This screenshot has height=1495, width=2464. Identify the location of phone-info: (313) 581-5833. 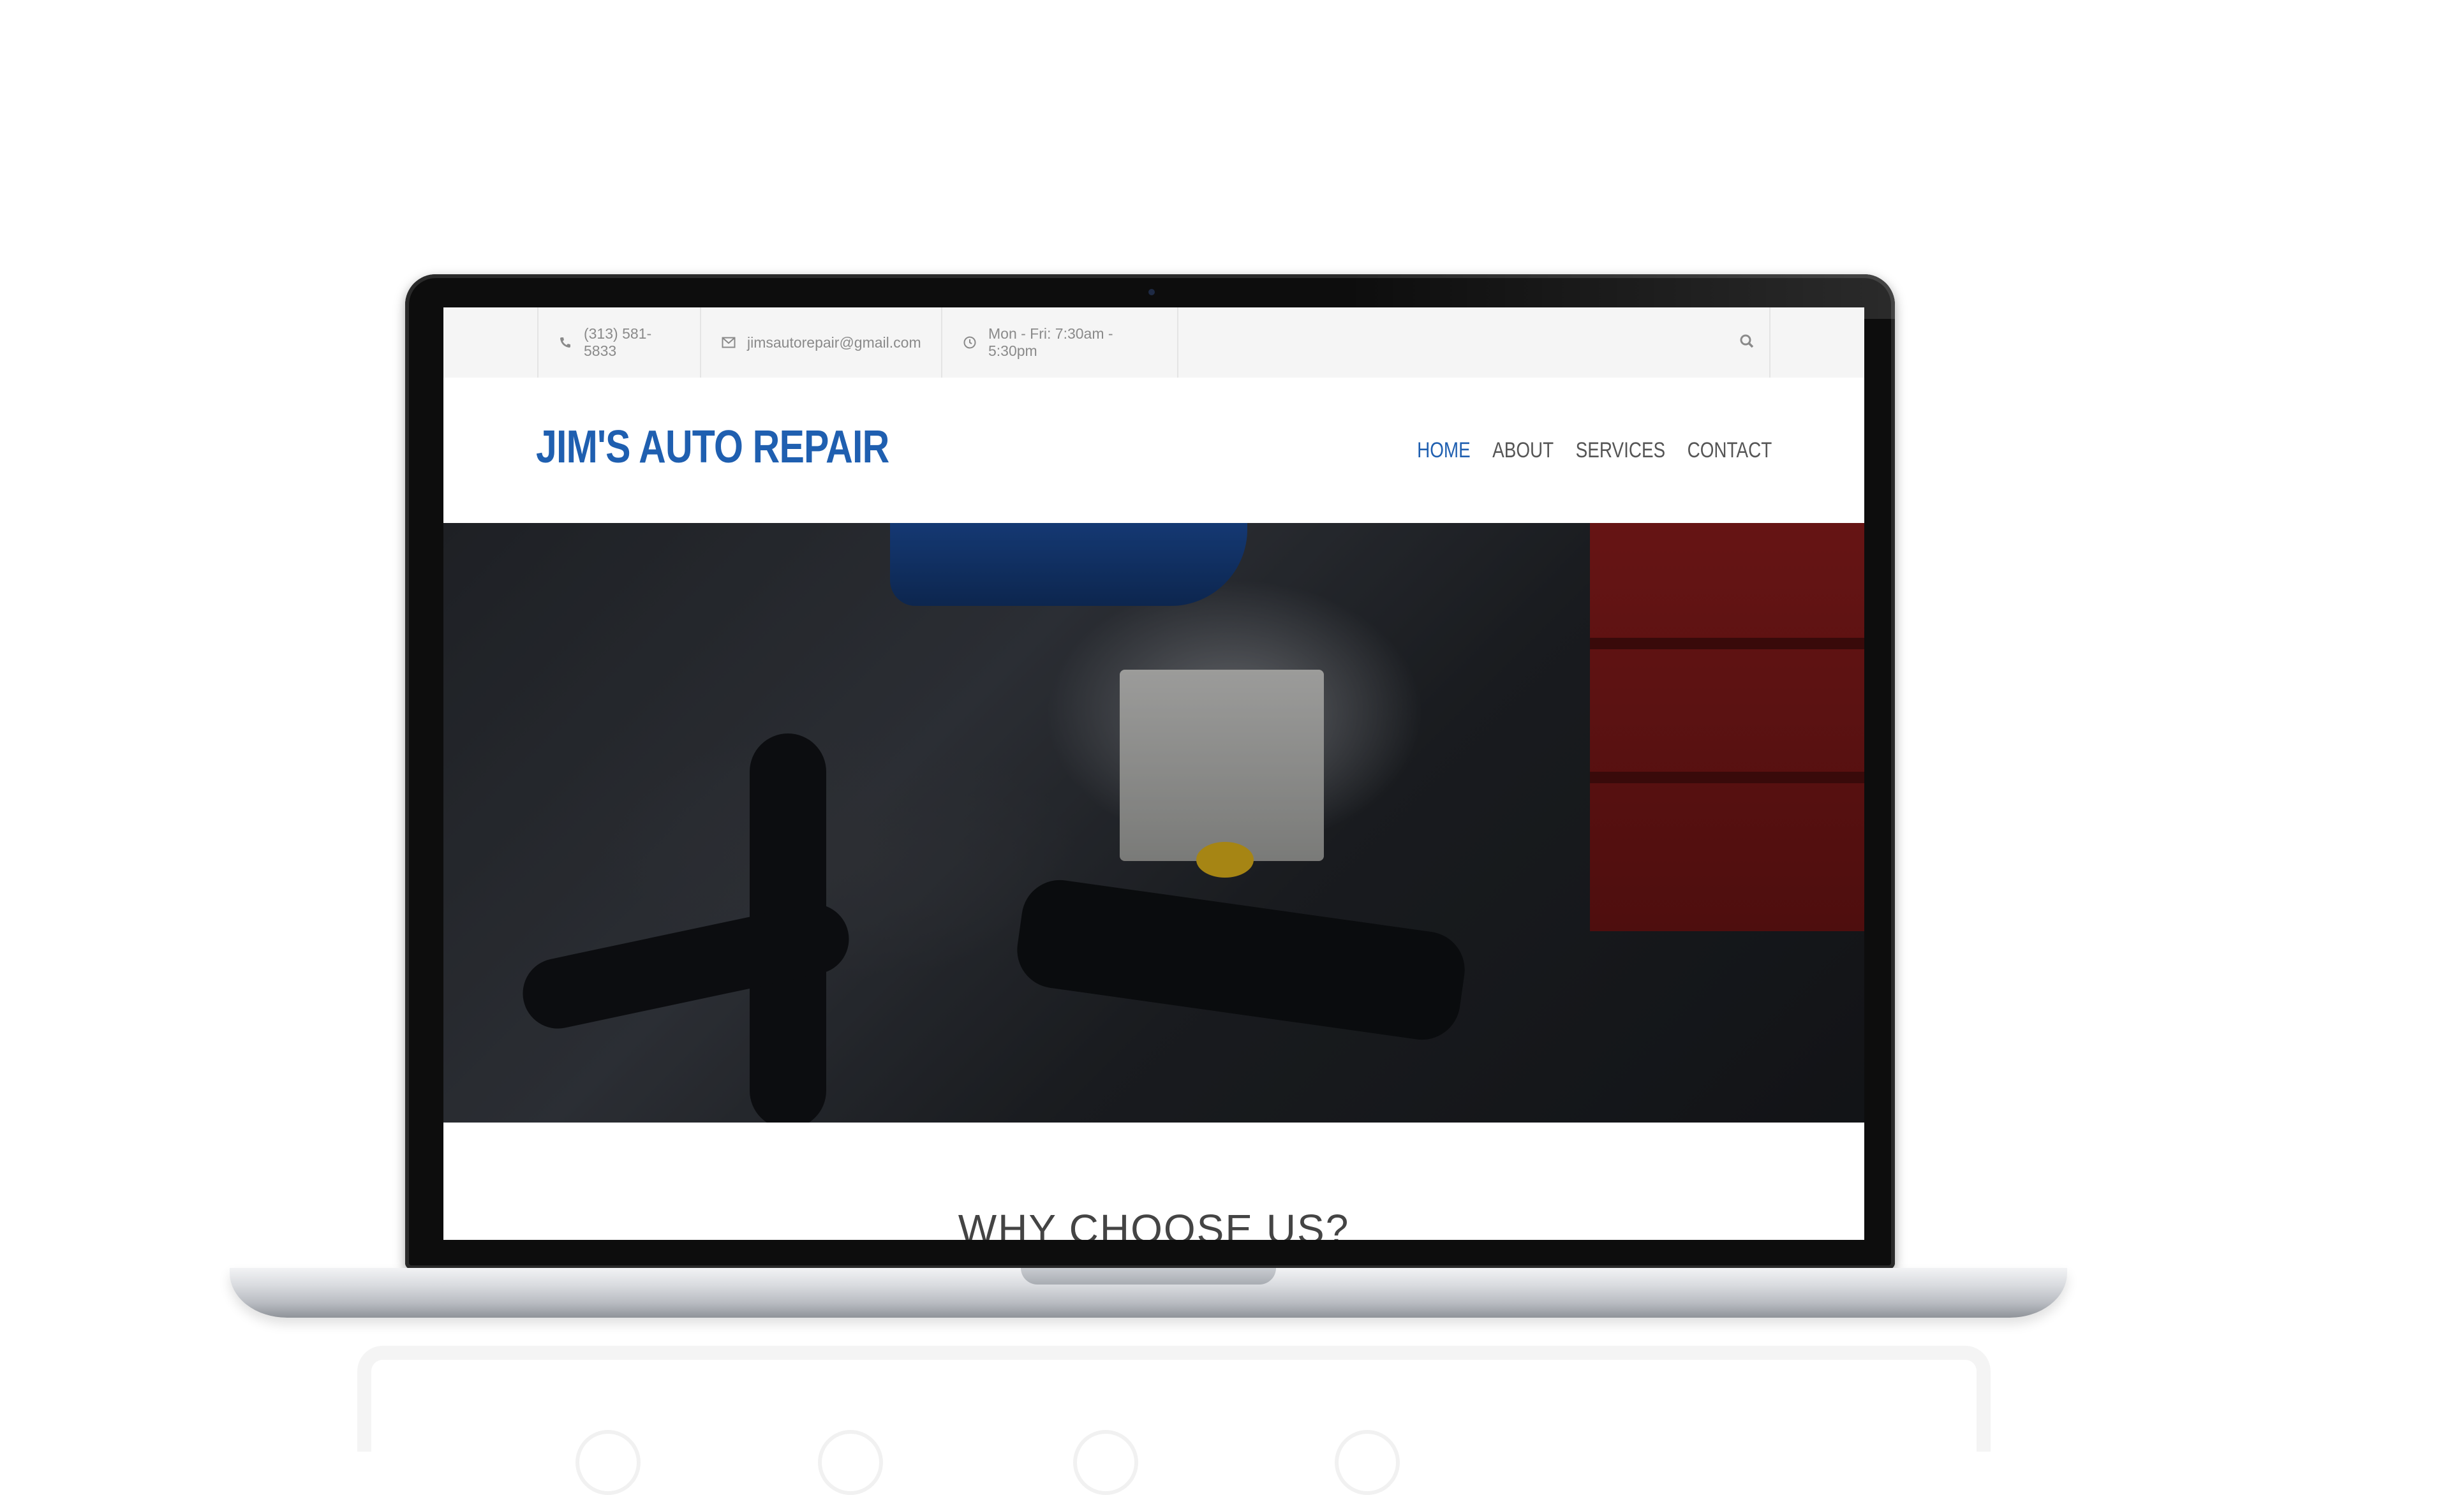
(618, 343).